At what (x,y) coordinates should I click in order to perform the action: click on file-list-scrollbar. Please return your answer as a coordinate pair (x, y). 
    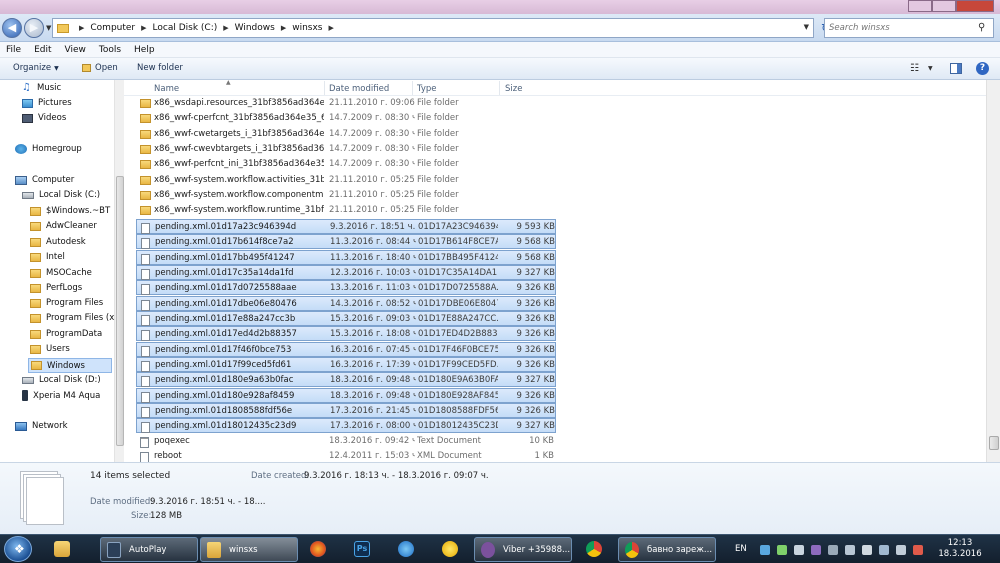
    Looking at the image, I should click on (993, 271).